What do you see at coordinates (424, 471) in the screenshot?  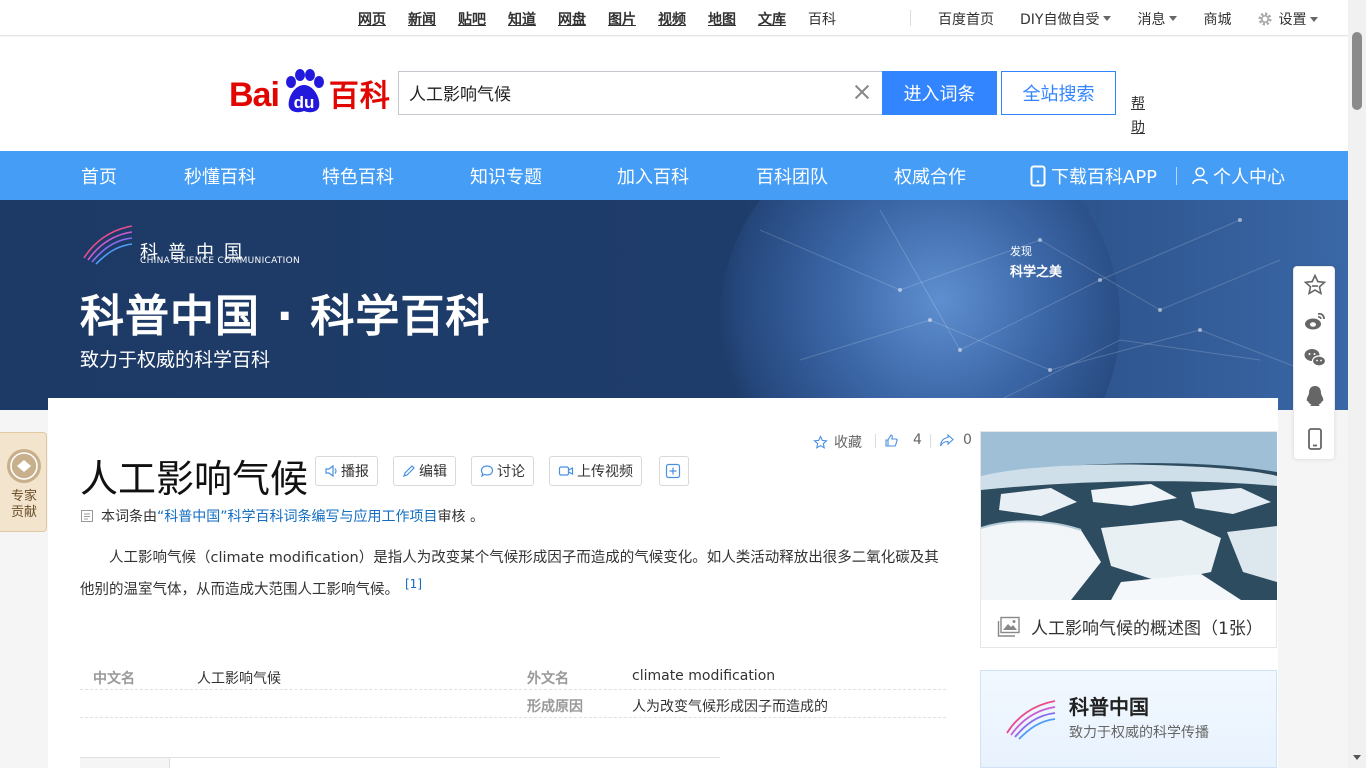 I see `edit-button: 编辑` at bounding box center [424, 471].